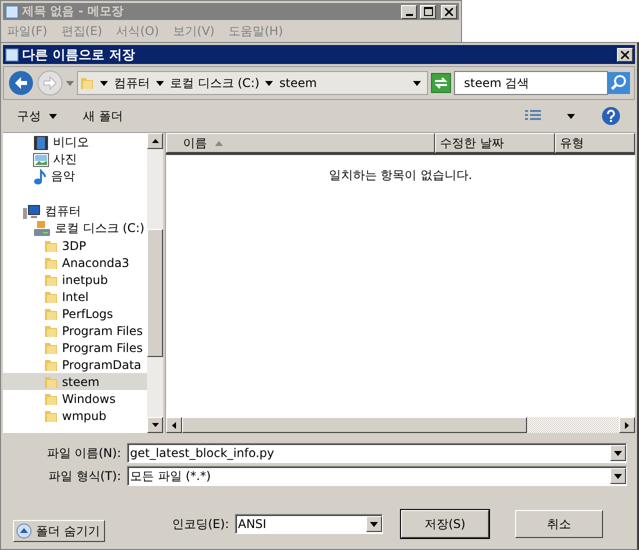 Image resolution: width=639 pixels, height=550 pixels. What do you see at coordinates (428, 11) in the screenshot?
I see `maximize-button` at bounding box center [428, 11].